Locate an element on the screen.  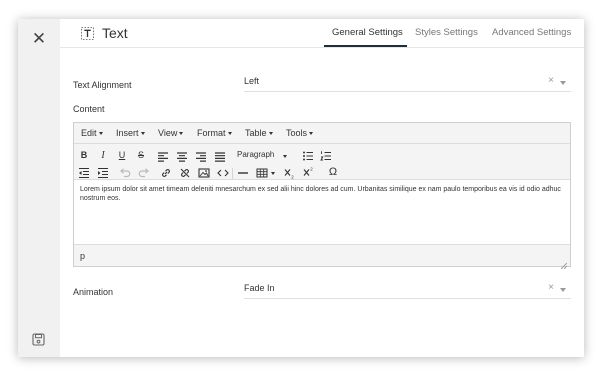
page-title: Text is located at coordinates (115, 33).